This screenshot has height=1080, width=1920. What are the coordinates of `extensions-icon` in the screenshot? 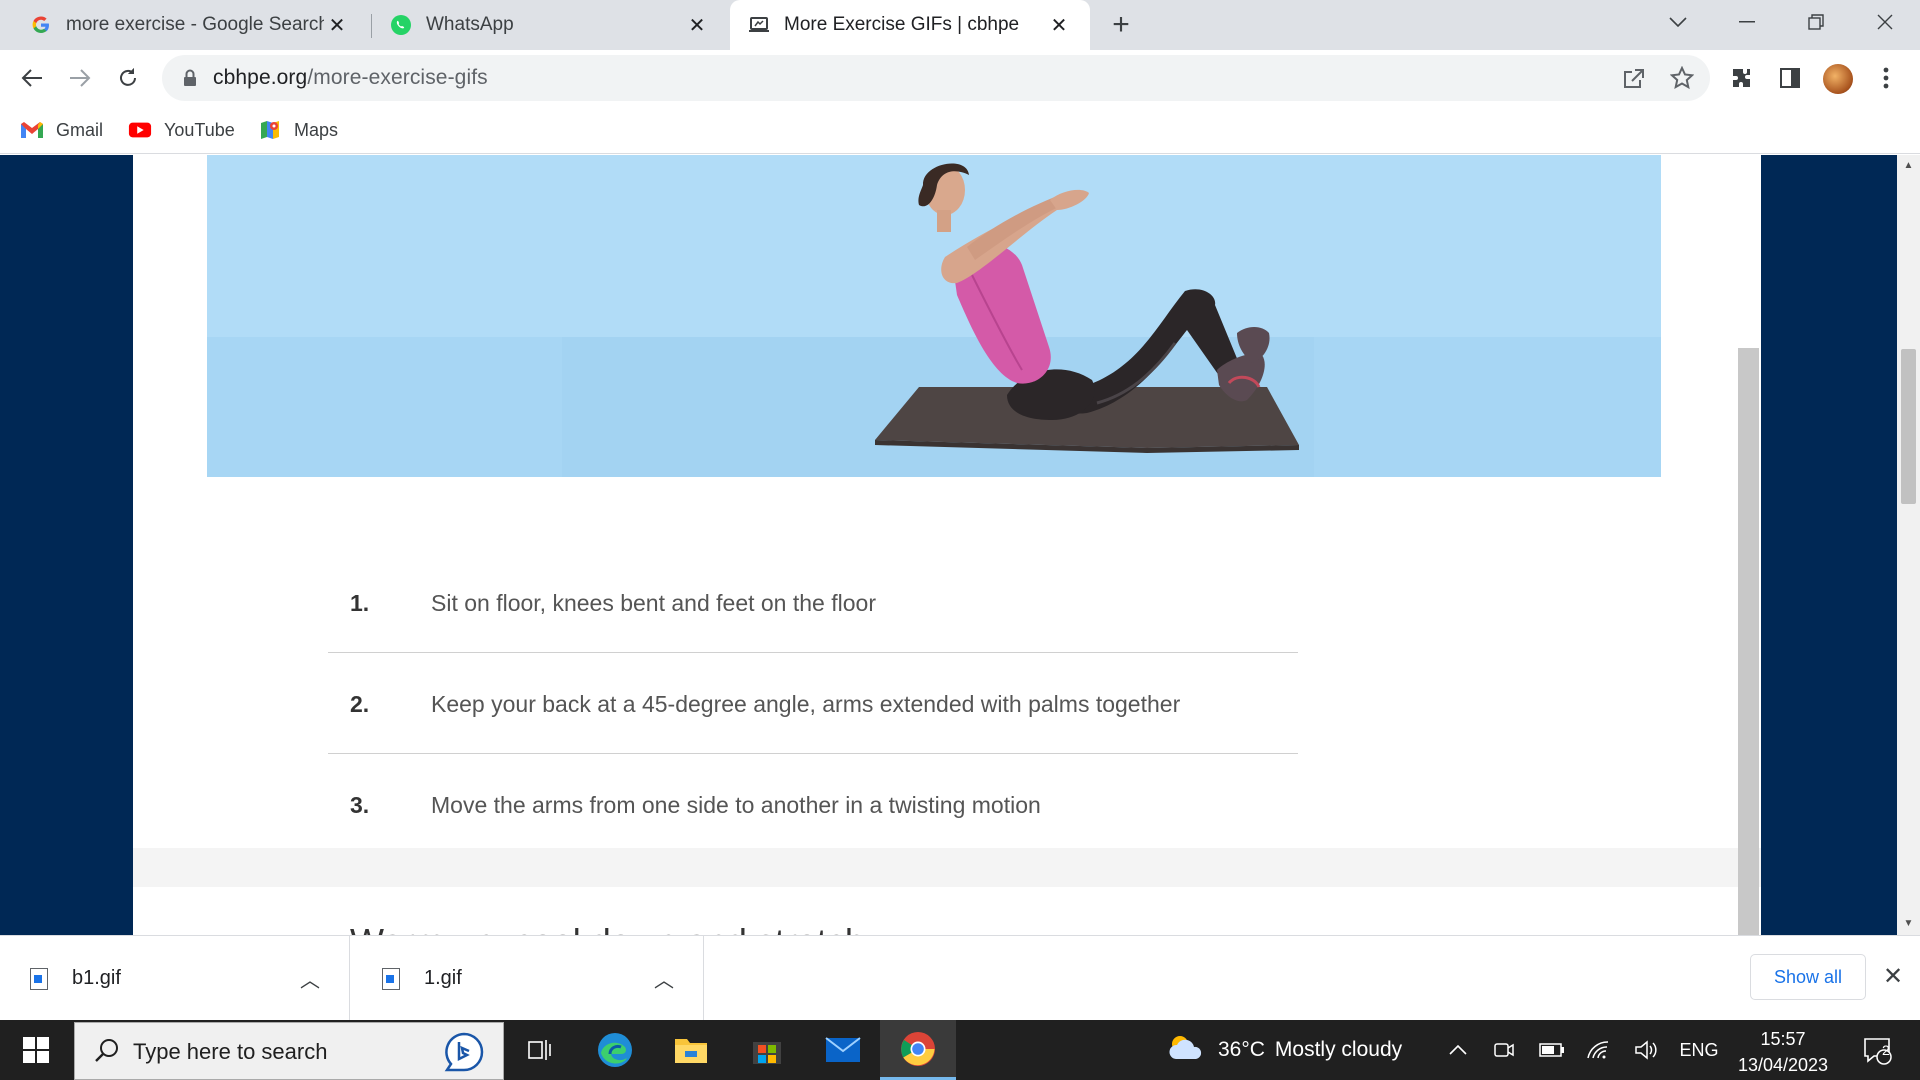 It's located at (1742, 78).